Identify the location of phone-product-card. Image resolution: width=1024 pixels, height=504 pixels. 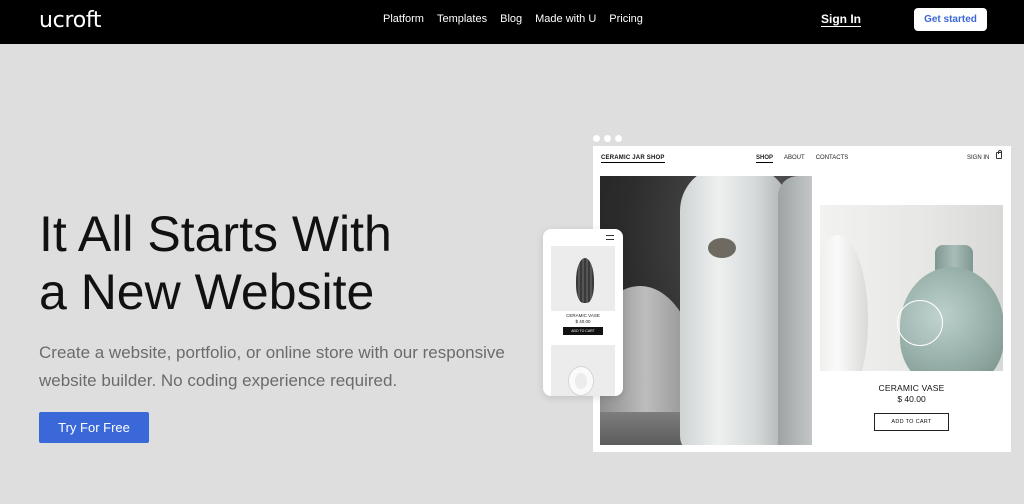
(583, 278).